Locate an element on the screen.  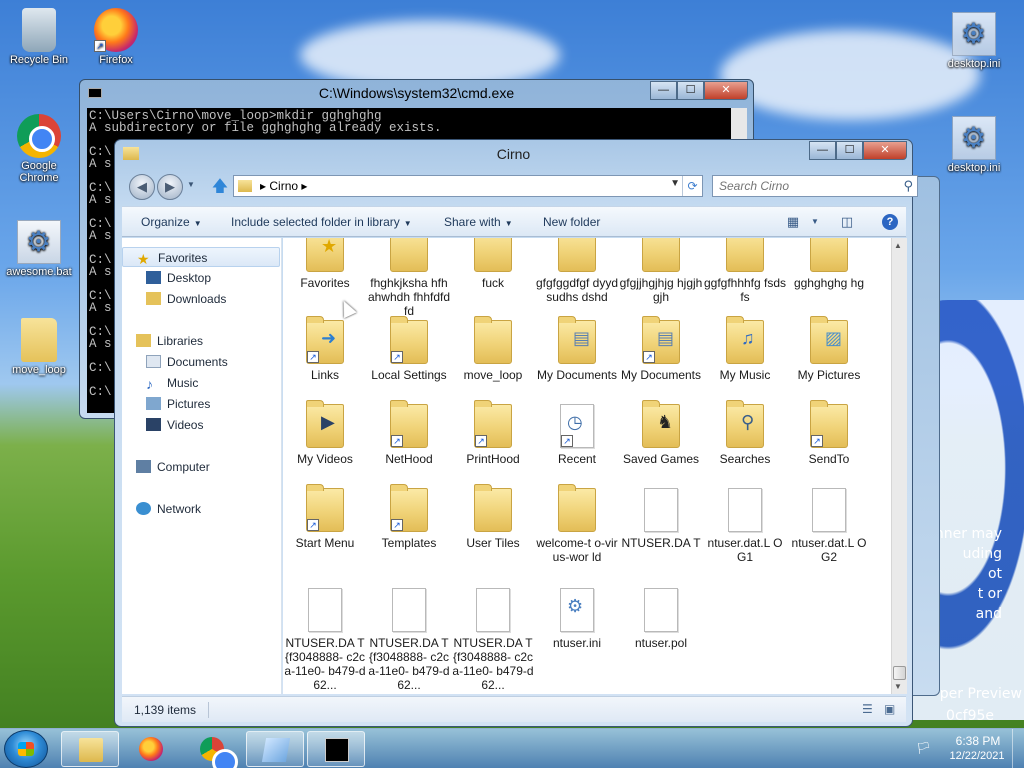
nav-pictures: Pictures is located at coordinates (201, 404).